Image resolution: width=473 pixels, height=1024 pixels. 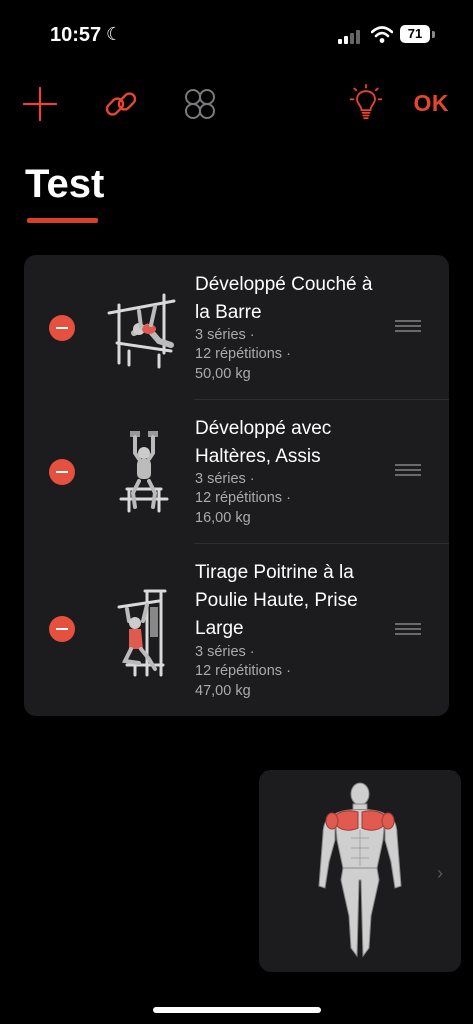 I want to click on wifi-icon, so click(x=382, y=34).